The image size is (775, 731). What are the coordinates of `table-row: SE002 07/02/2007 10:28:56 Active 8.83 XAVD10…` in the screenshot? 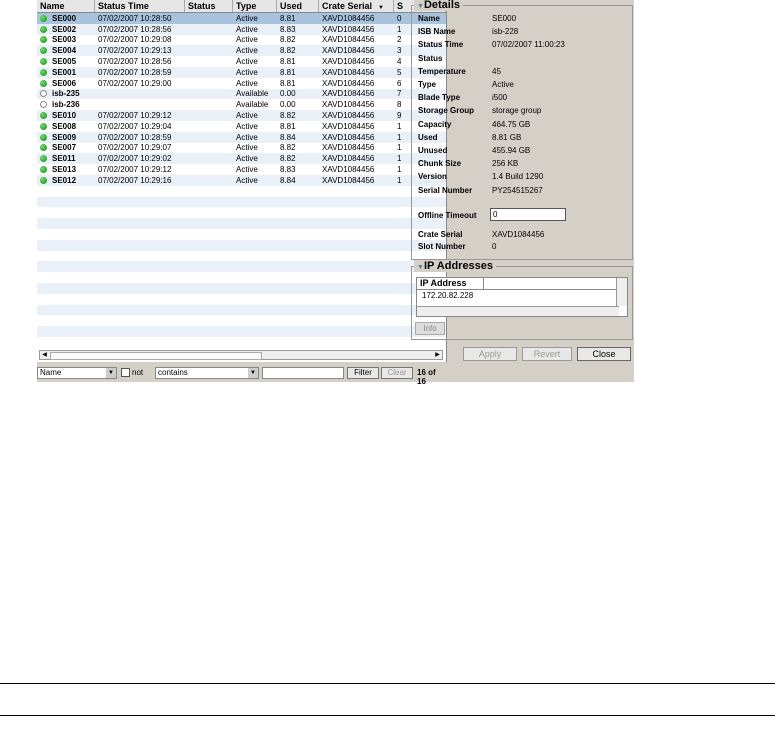 It's located at (241, 29).